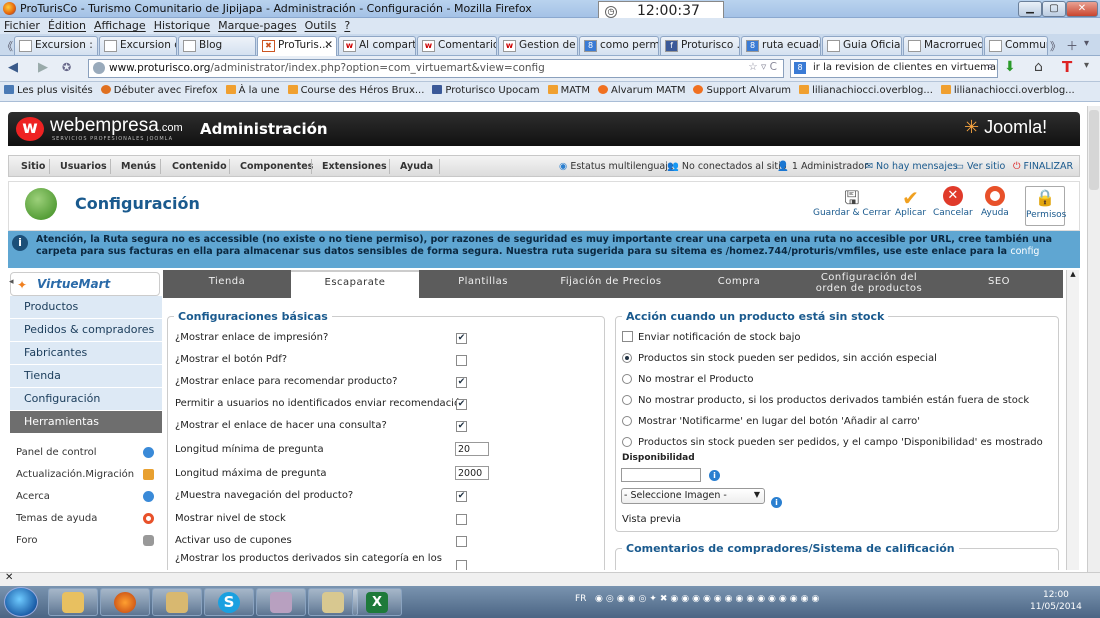 This screenshot has height=618, width=1100. I want to click on cancel-button: ✕ Cancelar, so click(953, 202).